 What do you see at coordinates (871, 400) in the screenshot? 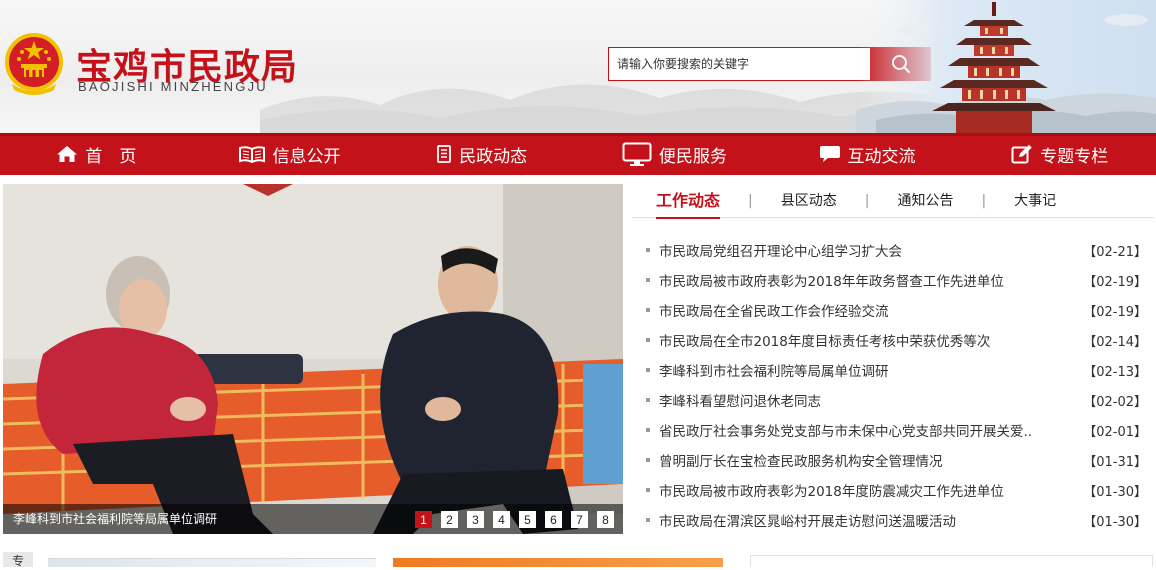
I see `news-title: 李峰科看望慰问退休老同志` at bounding box center [871, 400].